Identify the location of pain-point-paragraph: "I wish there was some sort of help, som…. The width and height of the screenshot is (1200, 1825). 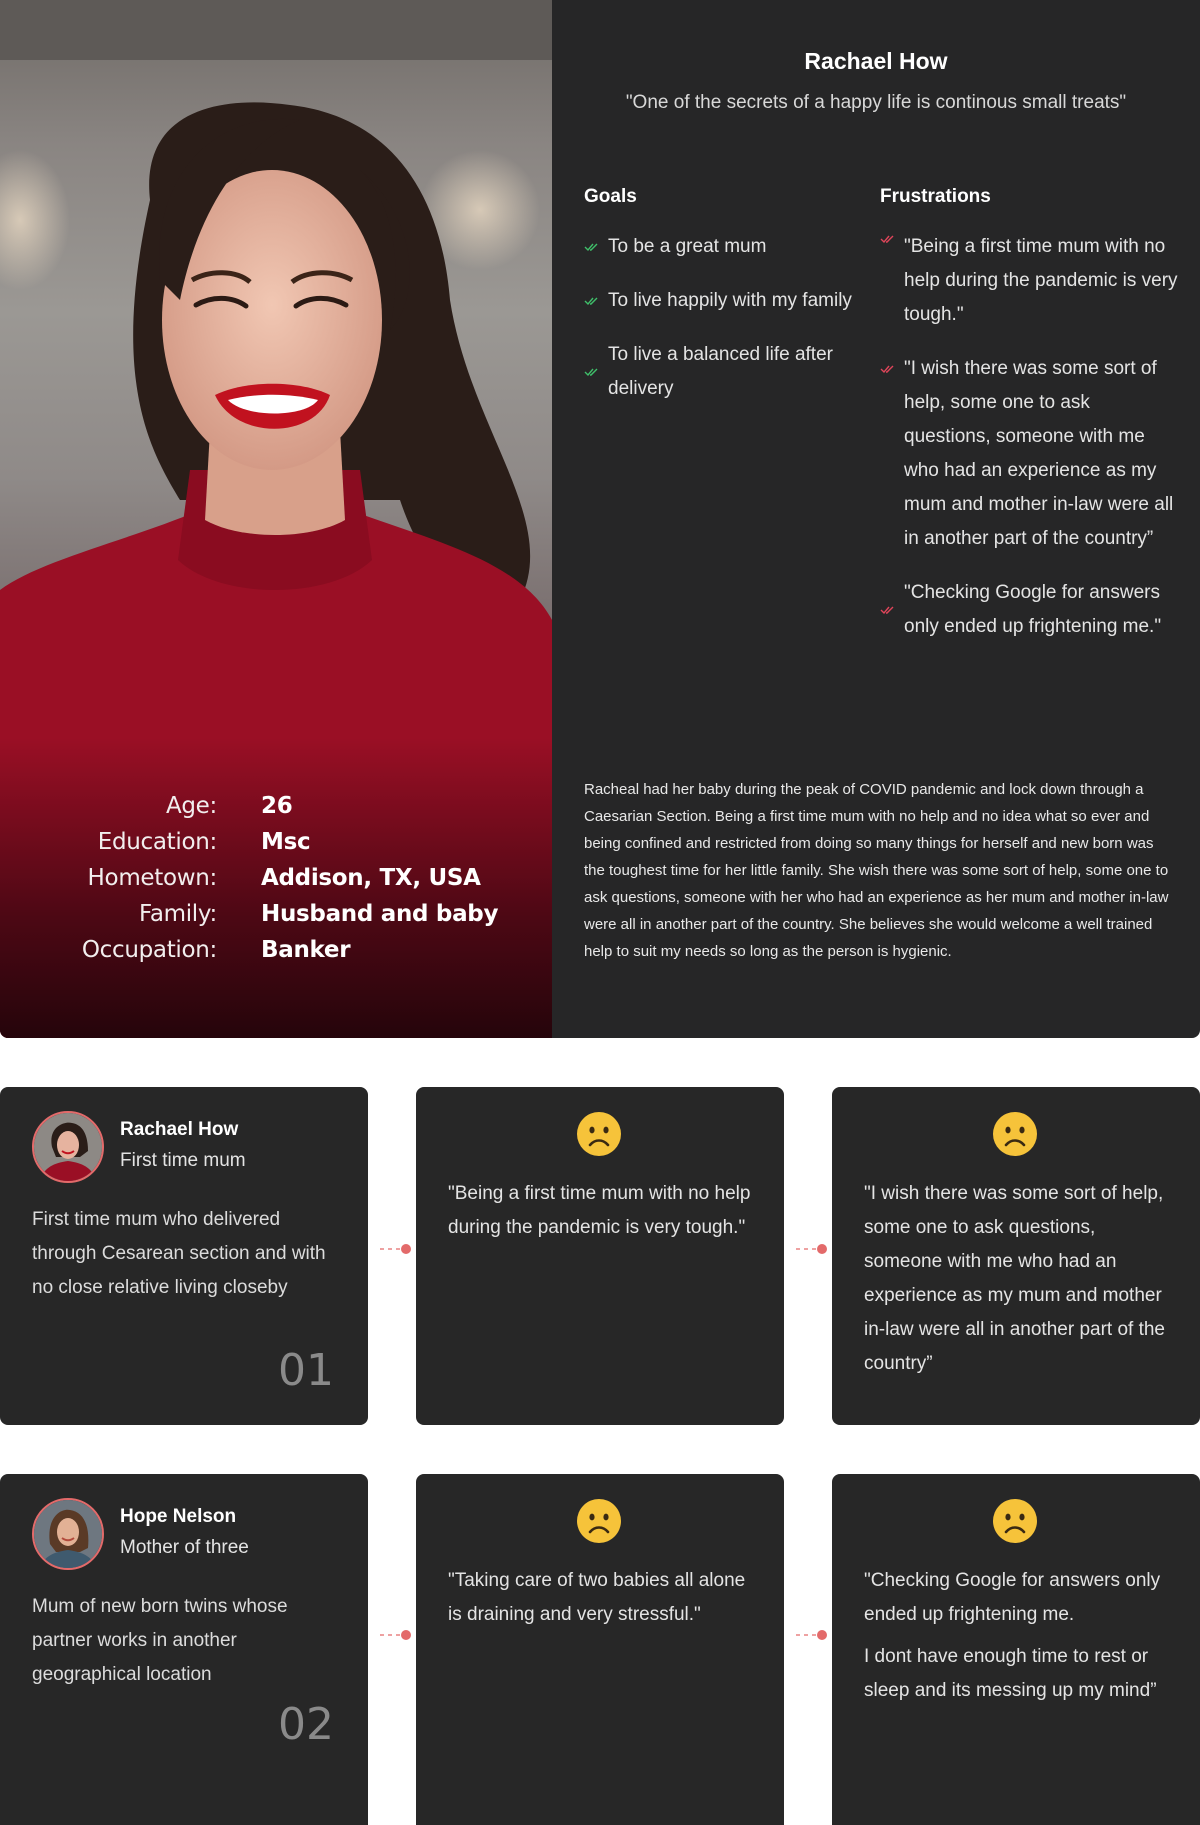
(1014, 1278).